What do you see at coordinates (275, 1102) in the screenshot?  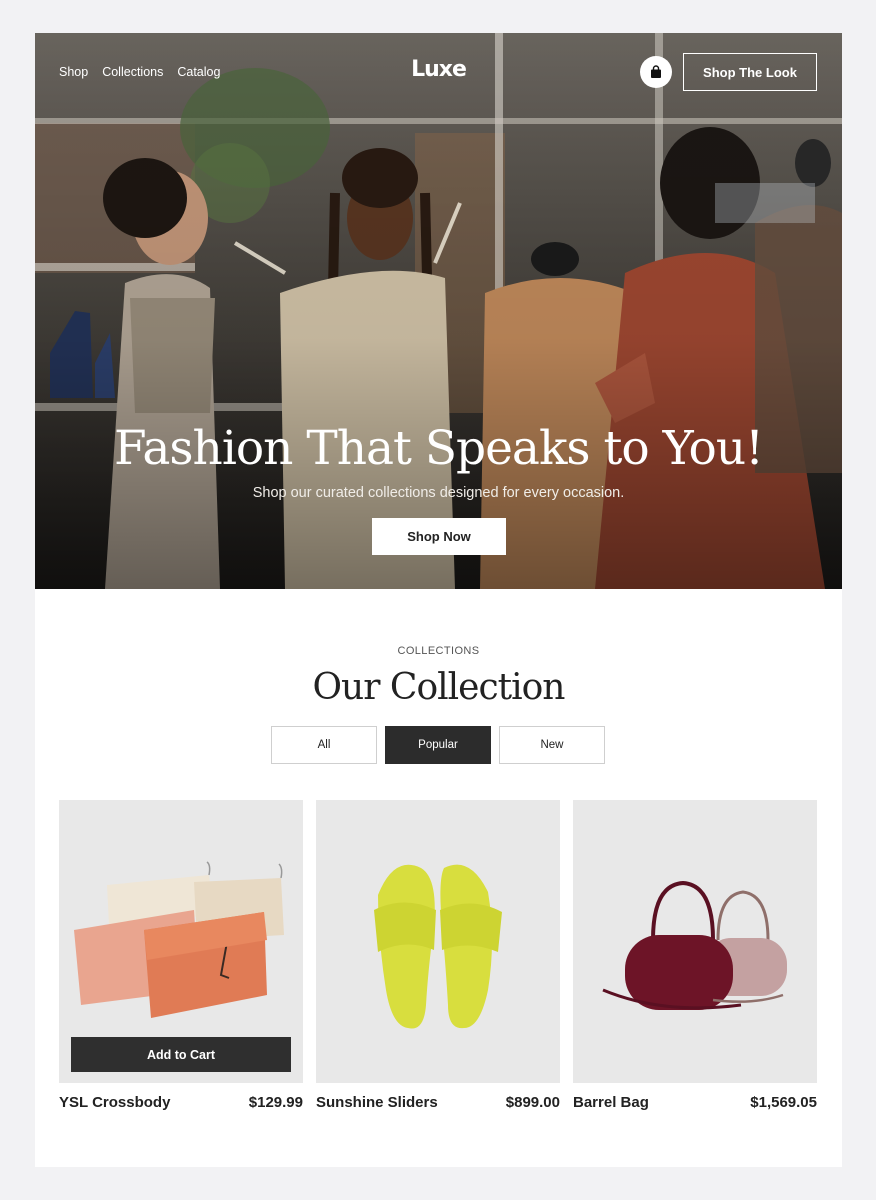 I see `product-price: $129.99` at bounding box center [275, 1102].